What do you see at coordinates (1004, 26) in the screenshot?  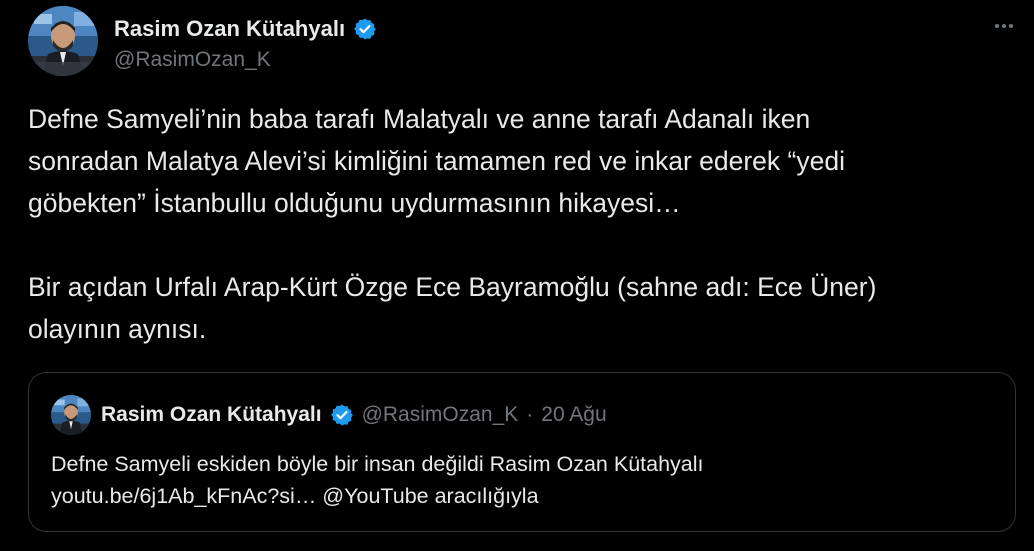 I see `more-options-icon` at bounding box center [1004, 26].